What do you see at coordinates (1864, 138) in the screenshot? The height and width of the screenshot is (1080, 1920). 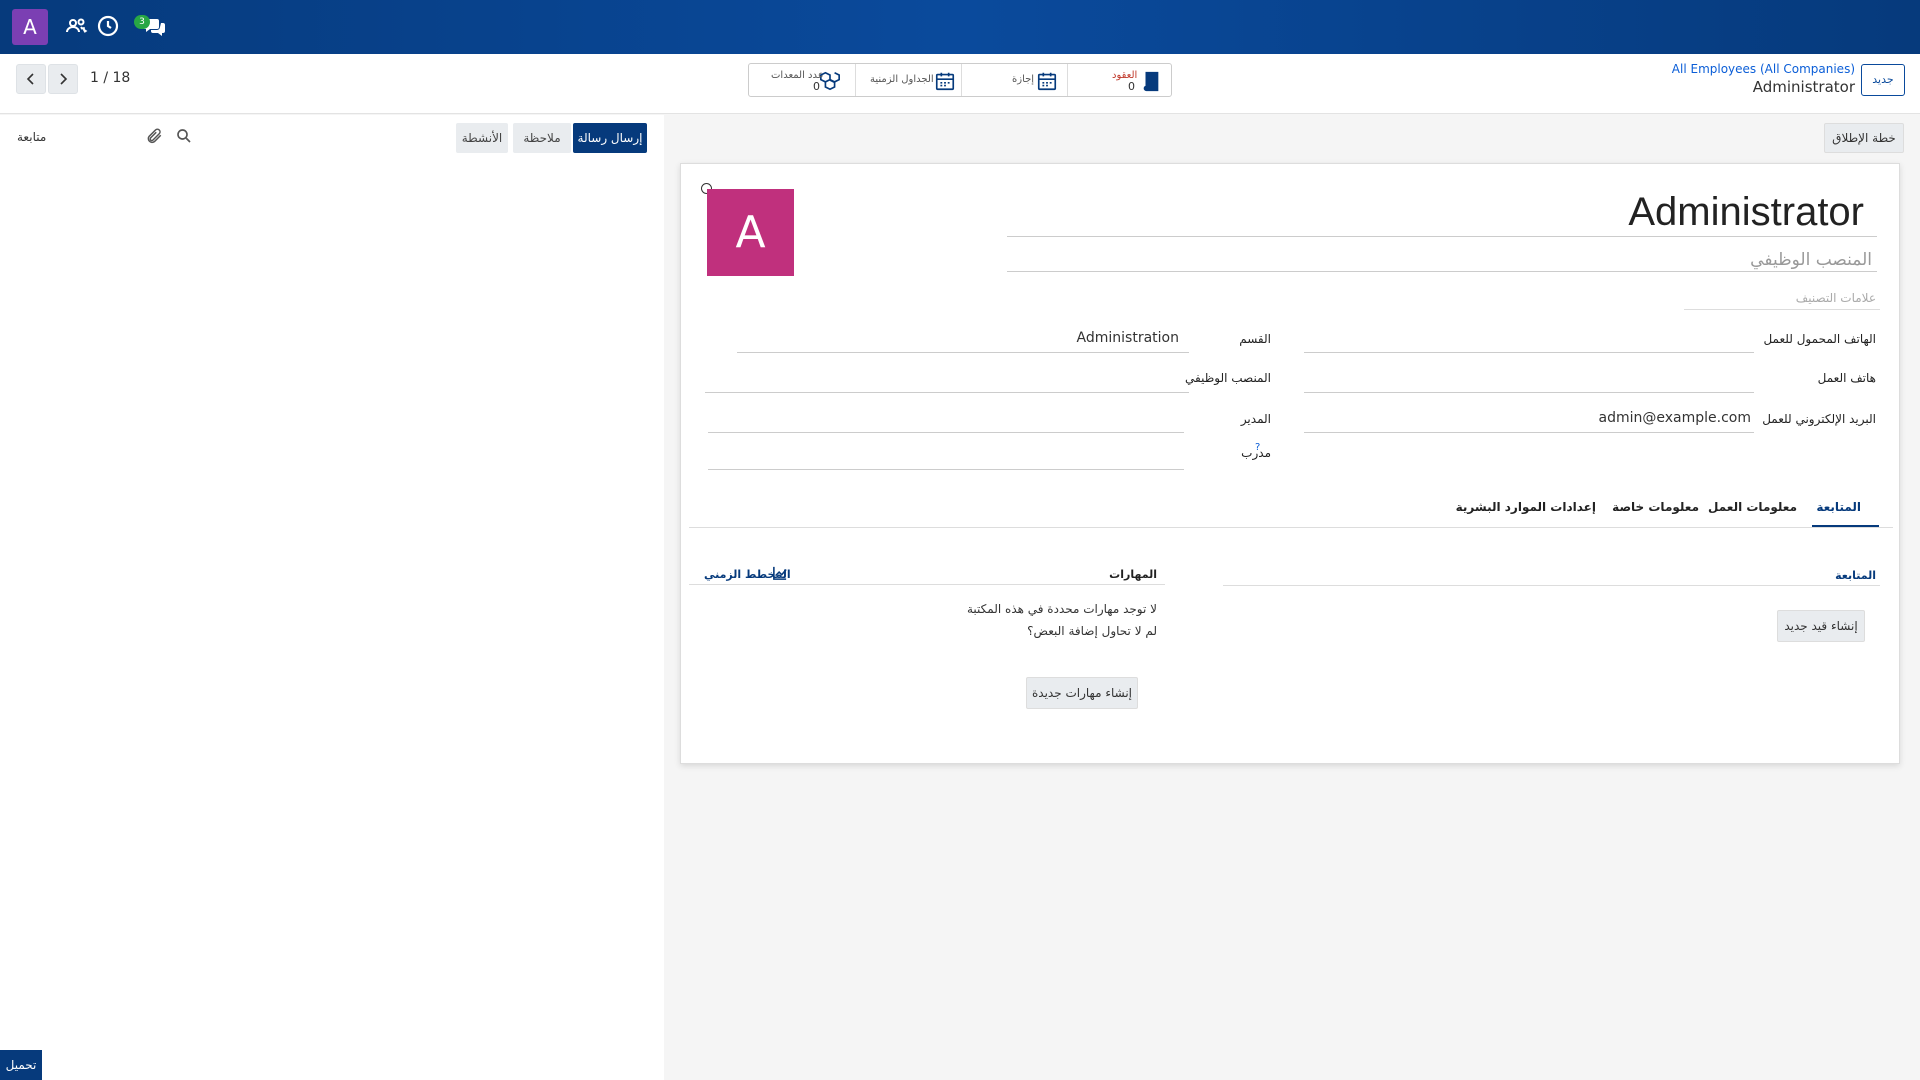 I see `launch-plan-button: خطة الإطلاق` at bounding box center [1864, 138].